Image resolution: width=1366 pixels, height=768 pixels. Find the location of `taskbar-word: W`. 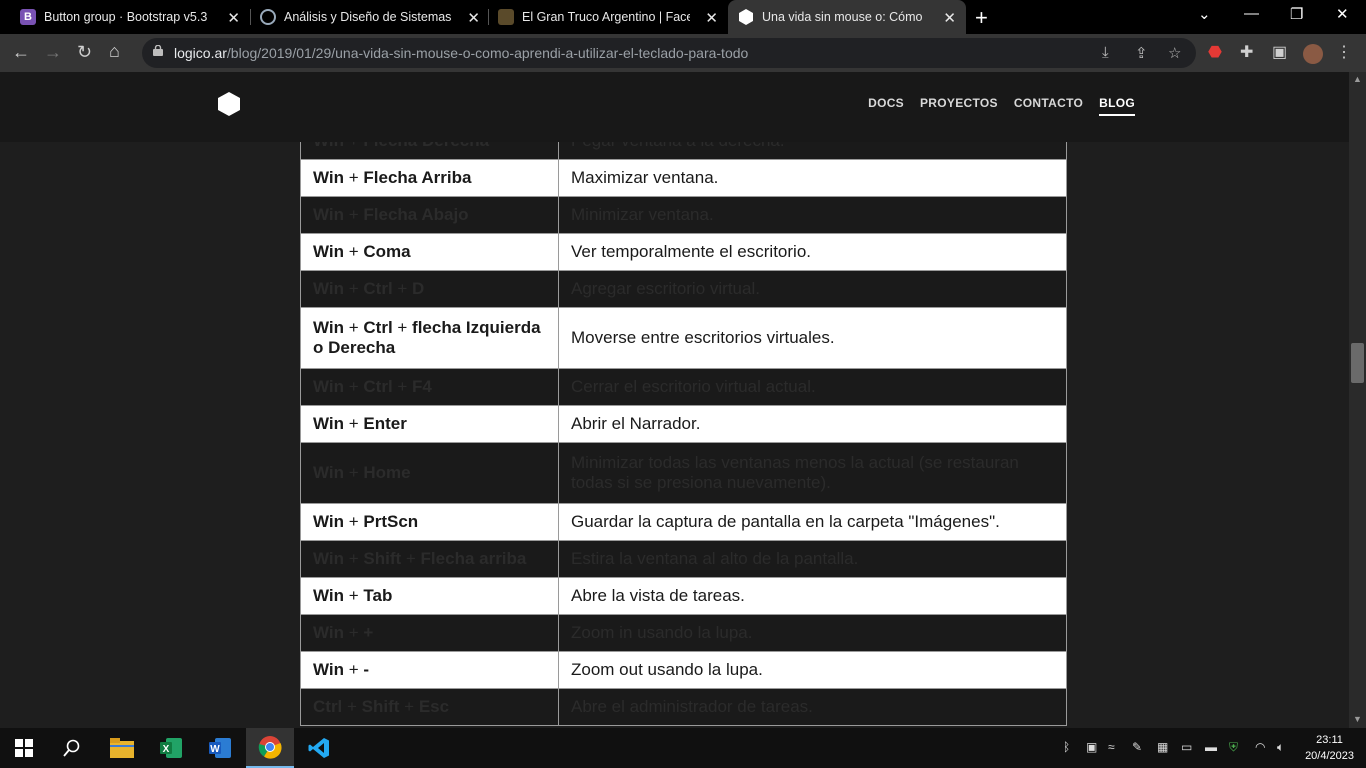

taskbar-word: W is located at coordinates (220, 748).